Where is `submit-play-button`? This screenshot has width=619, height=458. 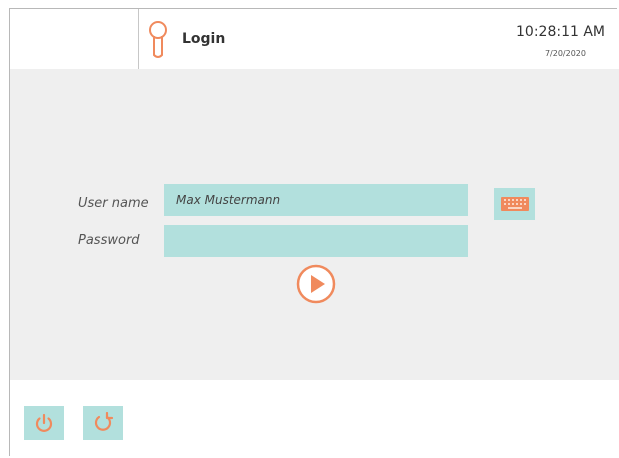 submit-play-button is located at coordinates (316, 284).